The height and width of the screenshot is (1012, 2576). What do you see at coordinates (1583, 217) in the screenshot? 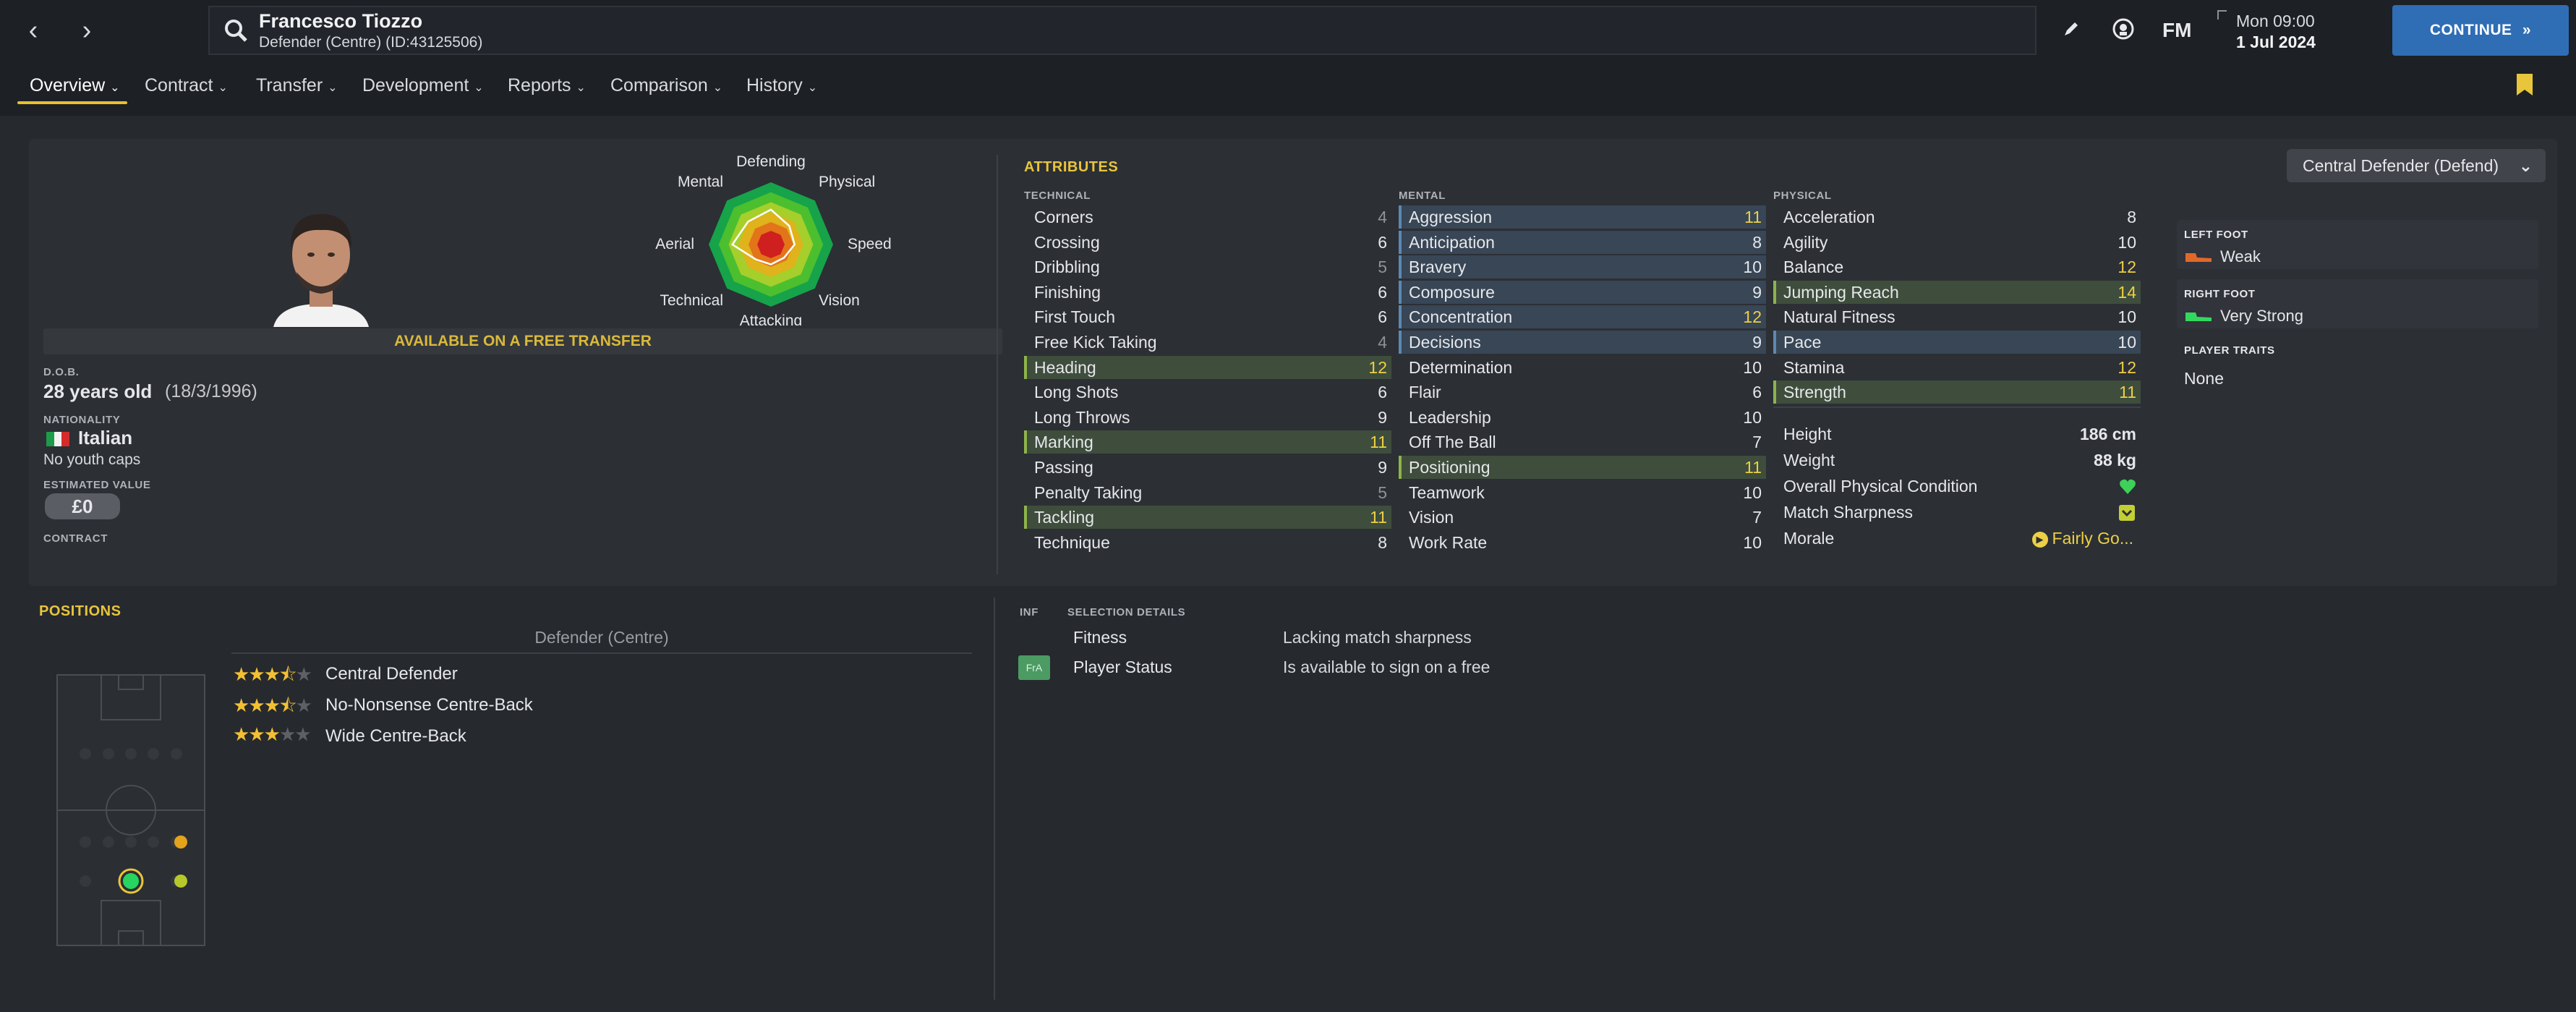
I see `attribute-row: Aggression 11` at bounding box center [1583, 217].